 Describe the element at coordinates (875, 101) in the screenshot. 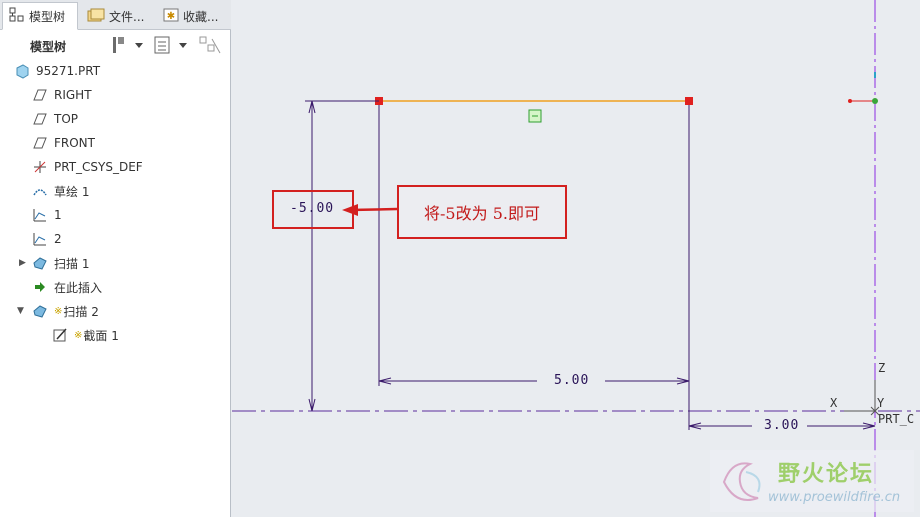

I see `start-point-marker` at that location.